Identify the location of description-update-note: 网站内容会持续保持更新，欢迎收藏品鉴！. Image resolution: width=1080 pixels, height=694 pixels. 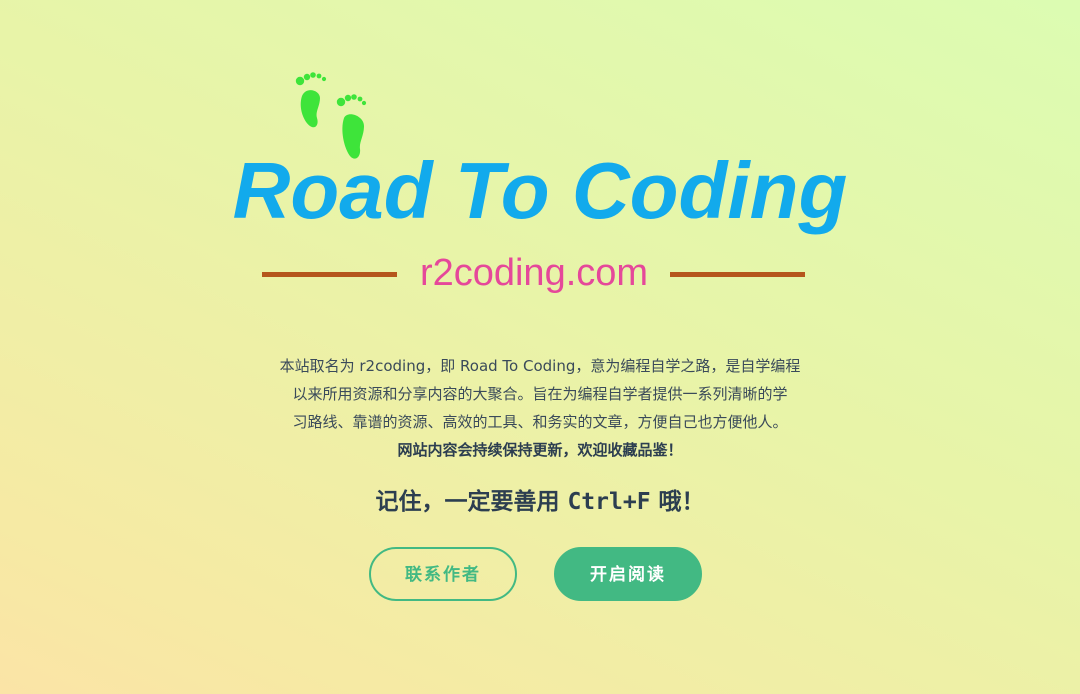
(540, 450).